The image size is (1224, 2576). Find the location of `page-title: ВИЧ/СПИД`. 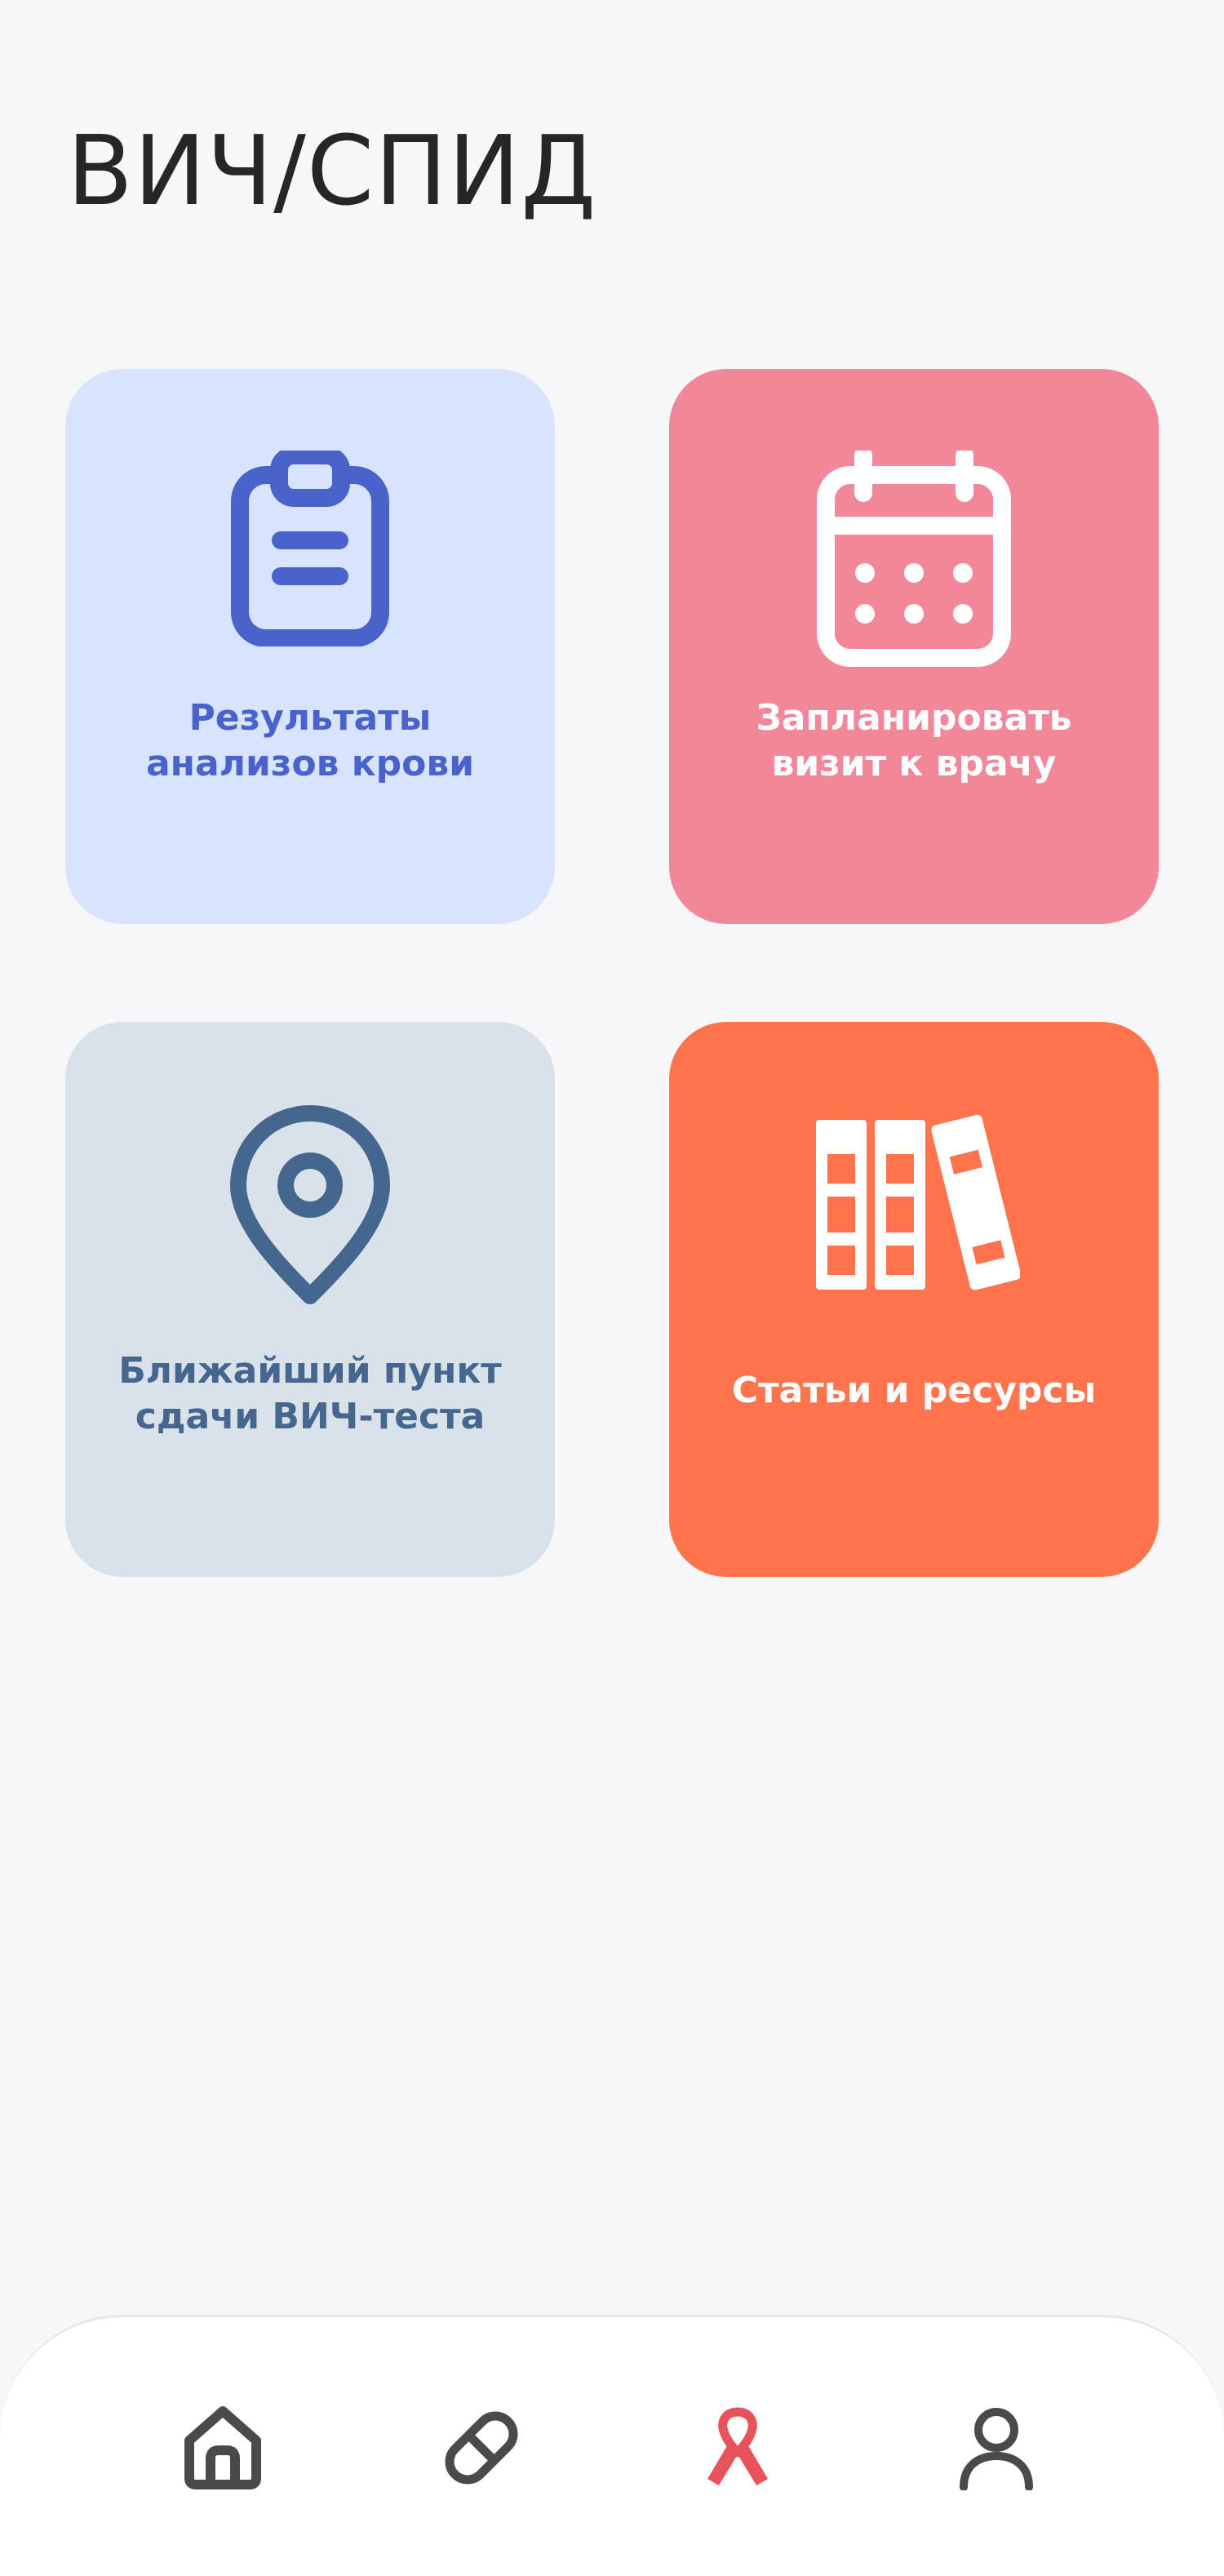

page-title: ВИЧ/СПИД is located at coordinates (332, 170).